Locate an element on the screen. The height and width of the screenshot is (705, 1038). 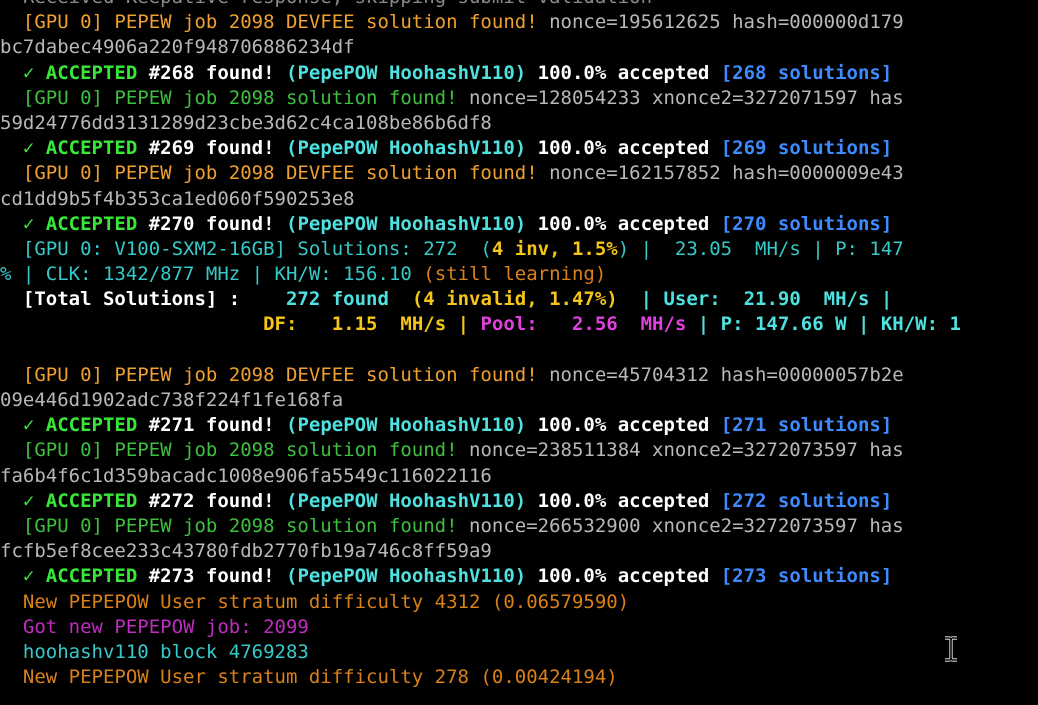
terminal-text-segment: #269 found! is located at coordinates (217, 148).